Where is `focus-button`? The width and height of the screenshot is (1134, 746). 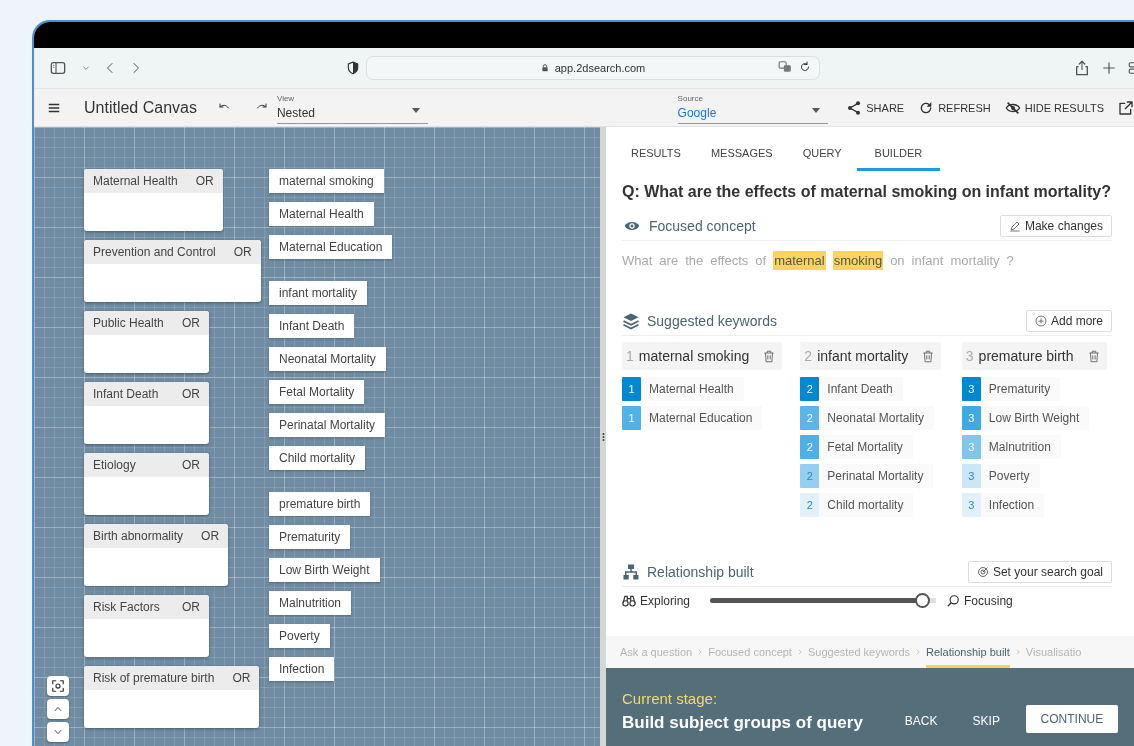
focus-button is located at coordinates (58, 686).